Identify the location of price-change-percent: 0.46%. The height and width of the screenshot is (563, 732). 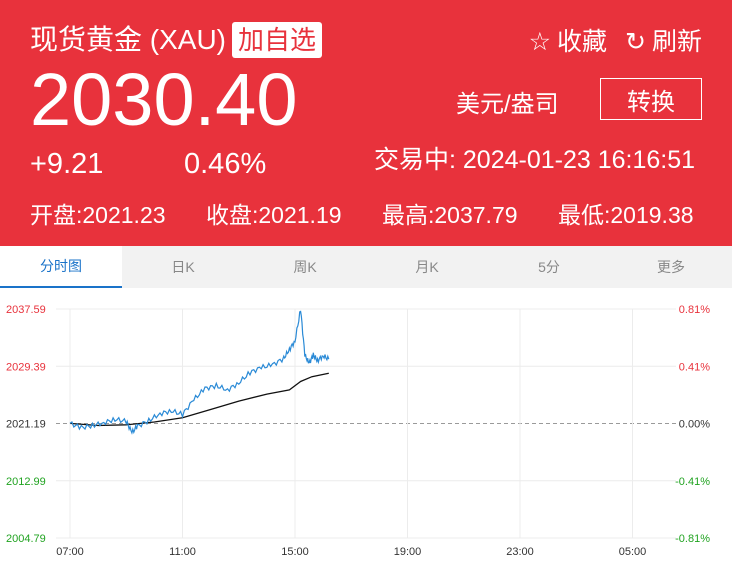
(225, 164).